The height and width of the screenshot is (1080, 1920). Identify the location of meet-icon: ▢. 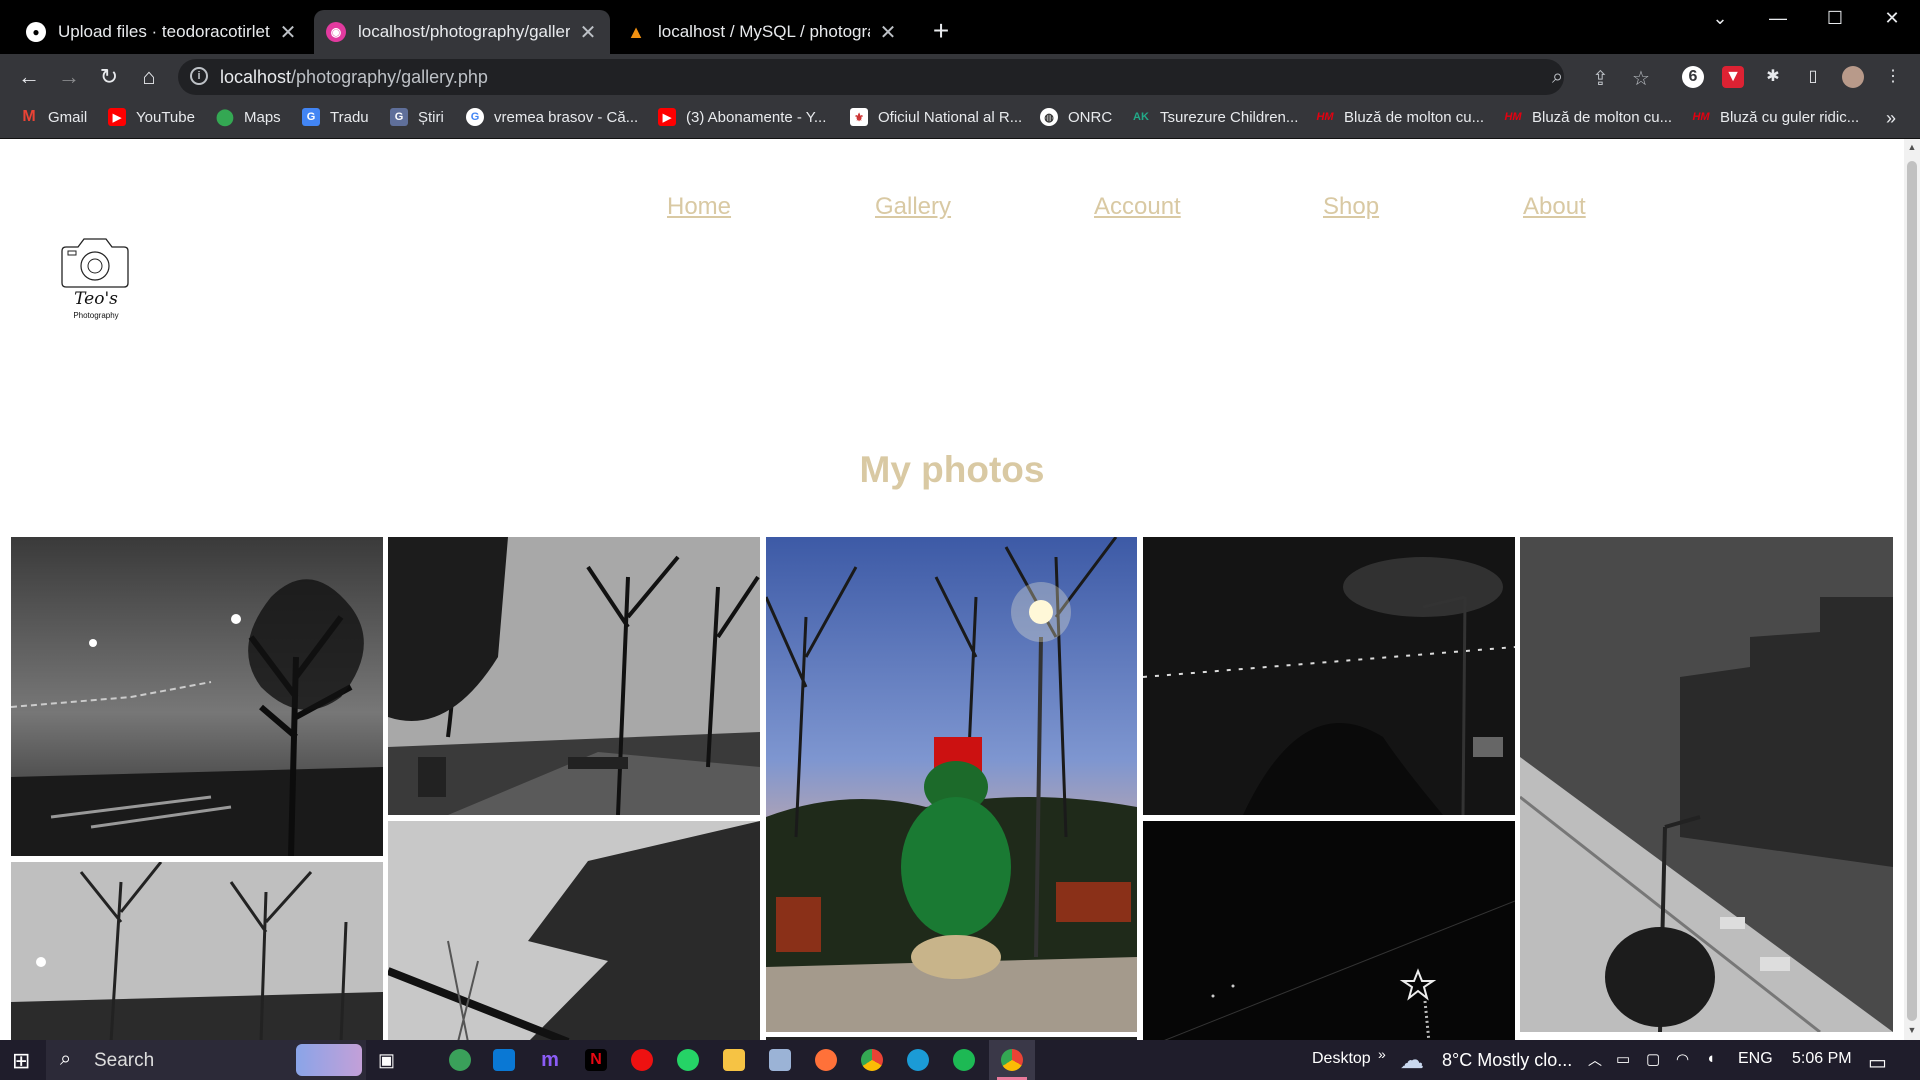
(1653, 1059).